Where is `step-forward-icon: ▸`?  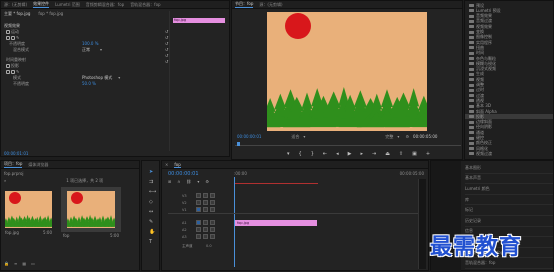
step-forward-icon: ▸ is located at coordinates (361, 154).